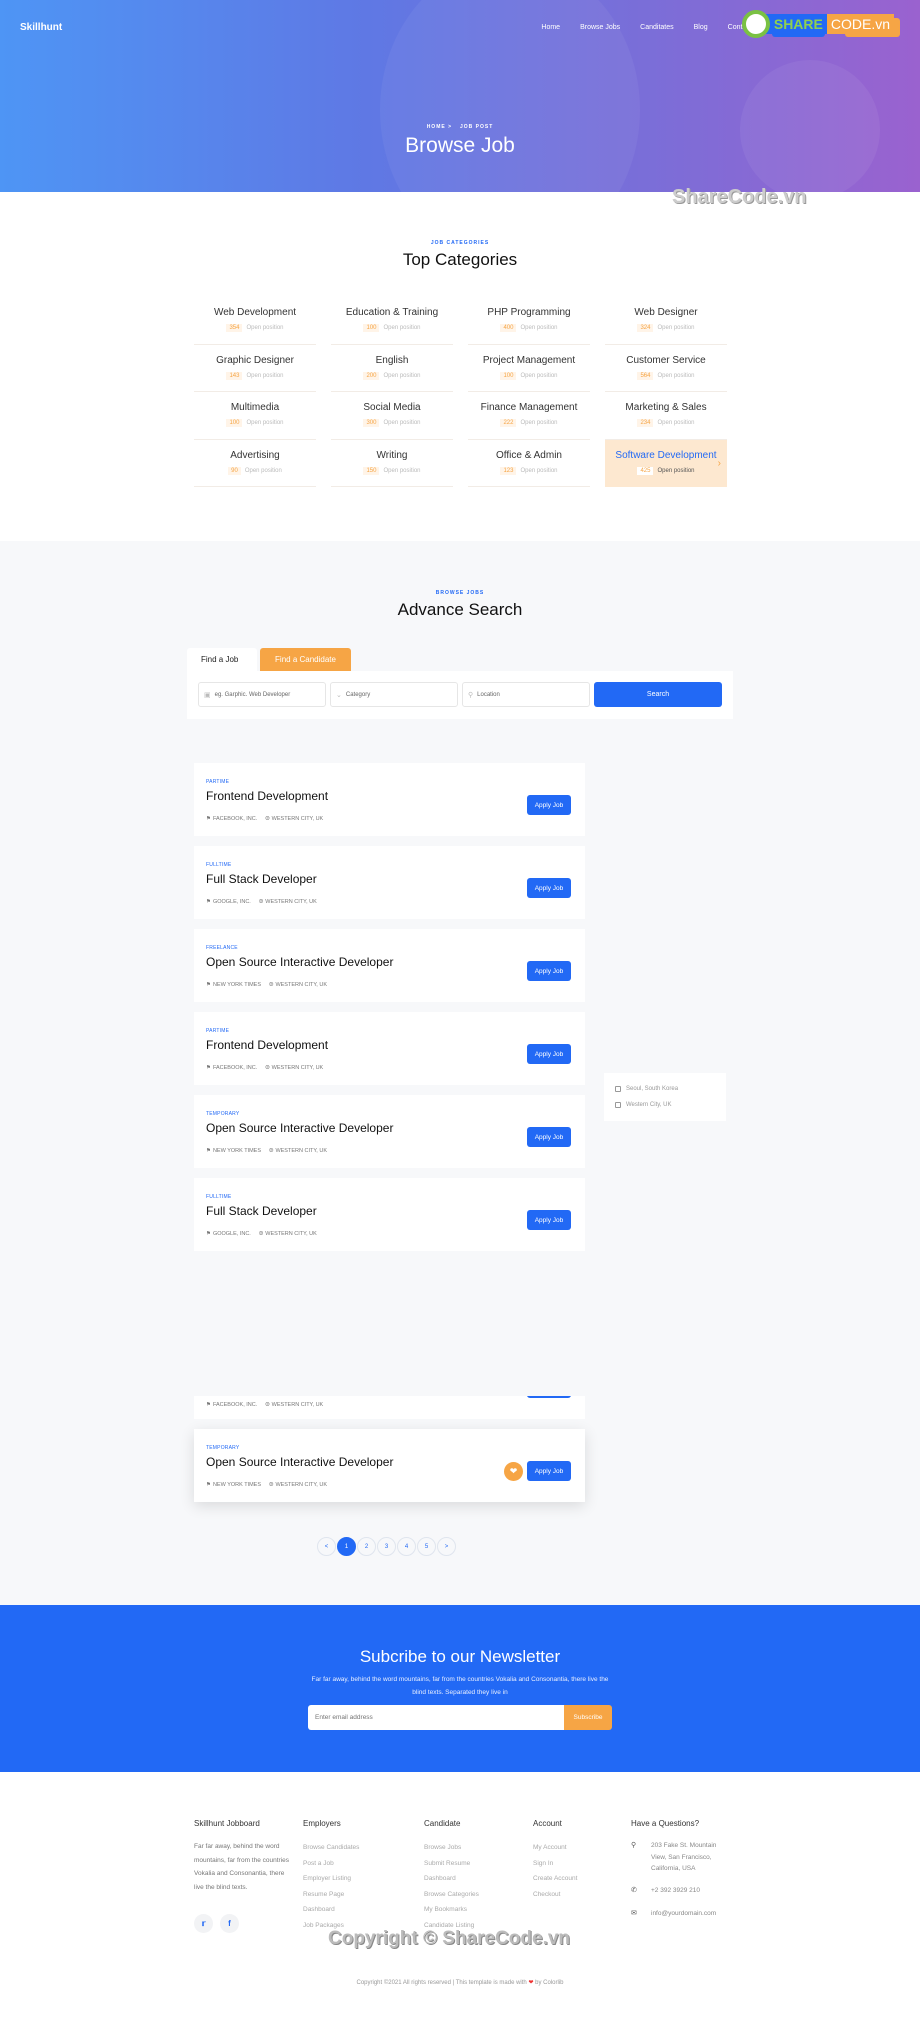 This screenshot has width=920, height=2042. I want to click on category-count: 143, so click(234, 375).